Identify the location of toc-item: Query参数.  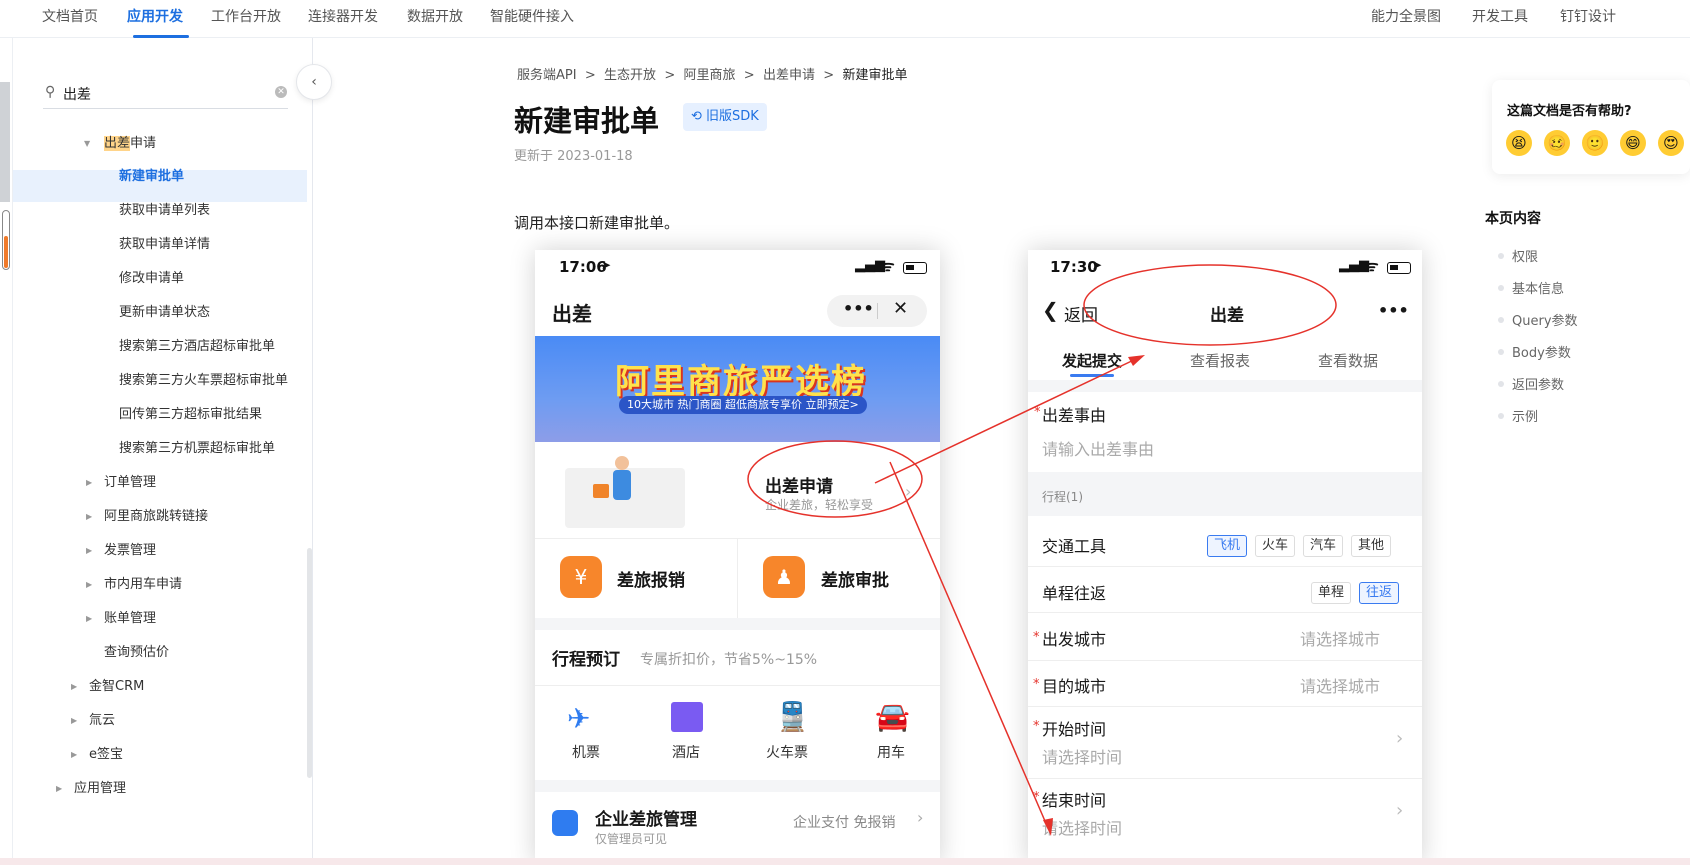
(1538, 319).